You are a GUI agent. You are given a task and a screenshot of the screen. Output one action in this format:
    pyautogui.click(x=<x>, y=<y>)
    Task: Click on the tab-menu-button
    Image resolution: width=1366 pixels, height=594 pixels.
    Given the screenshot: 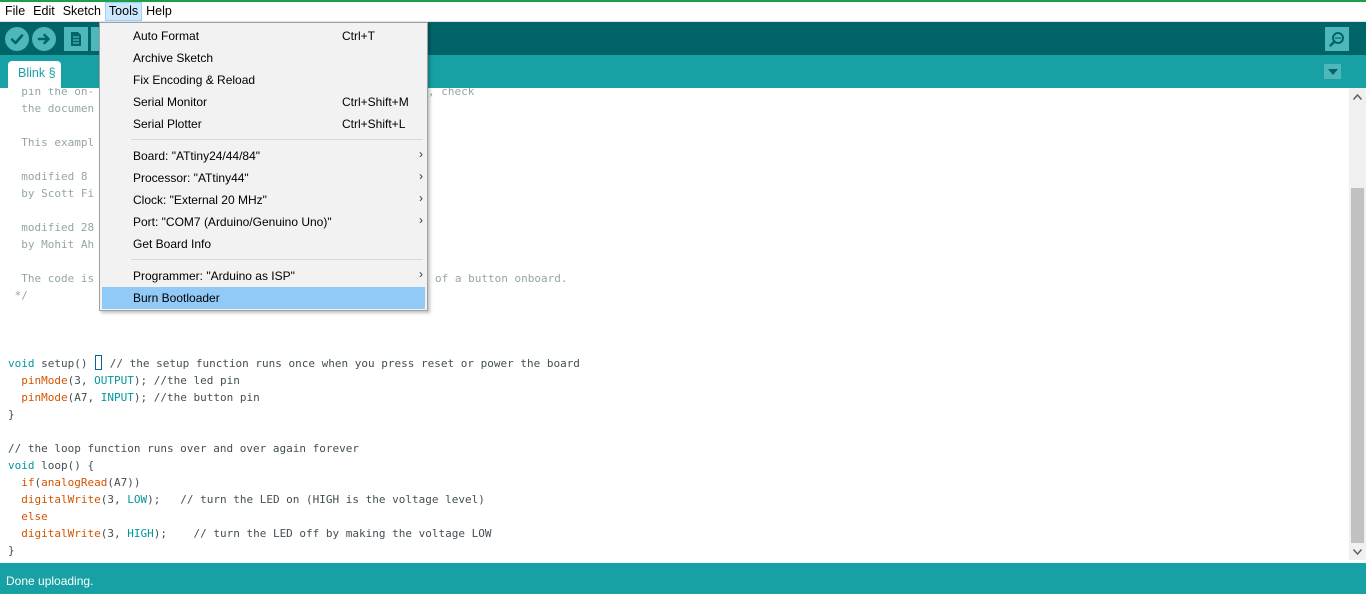 What is the action you would take?
    pyautogui.click(x=1332, y=71)
    